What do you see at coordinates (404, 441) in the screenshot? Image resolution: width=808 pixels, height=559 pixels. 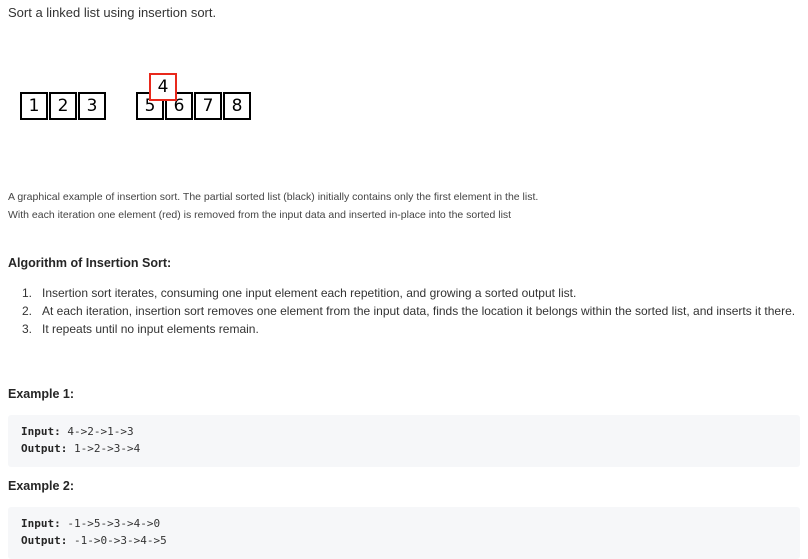 I see `example-code-block: Input: 4->2->1->3 Output: 1->2->3->4` at bounding box center [404, 441].